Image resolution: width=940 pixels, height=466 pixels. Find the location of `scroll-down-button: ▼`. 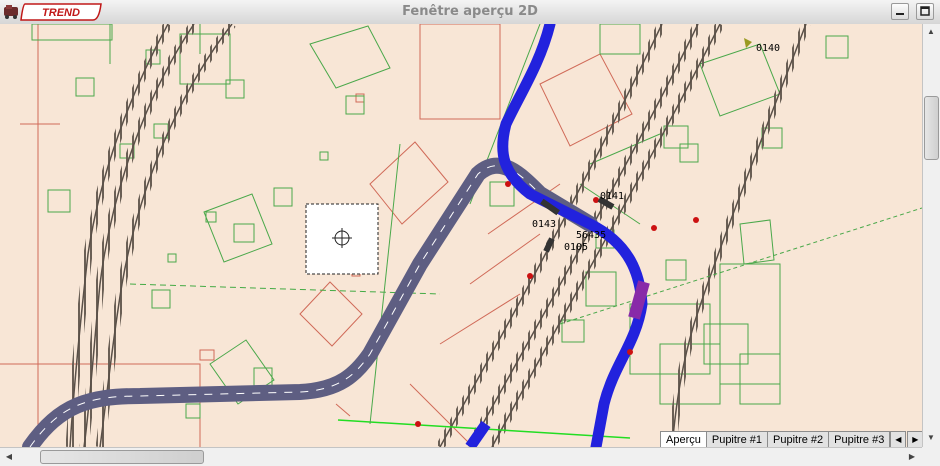

scroll-down-button: ▼ is located at coordinates (931, 438).